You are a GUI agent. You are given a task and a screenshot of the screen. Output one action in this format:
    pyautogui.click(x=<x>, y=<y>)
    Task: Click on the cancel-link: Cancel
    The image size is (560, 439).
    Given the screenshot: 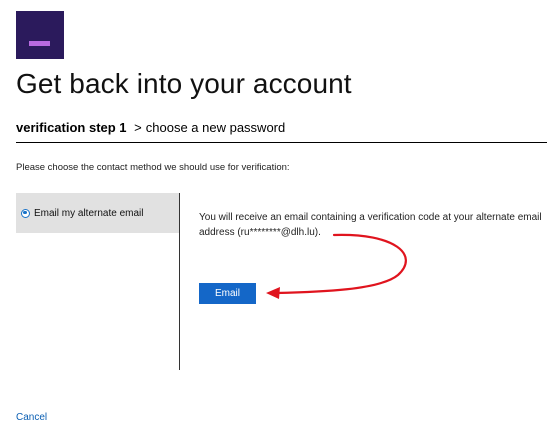 What is the action you would take?
    pyautogui.click(x=31, y=417)
    